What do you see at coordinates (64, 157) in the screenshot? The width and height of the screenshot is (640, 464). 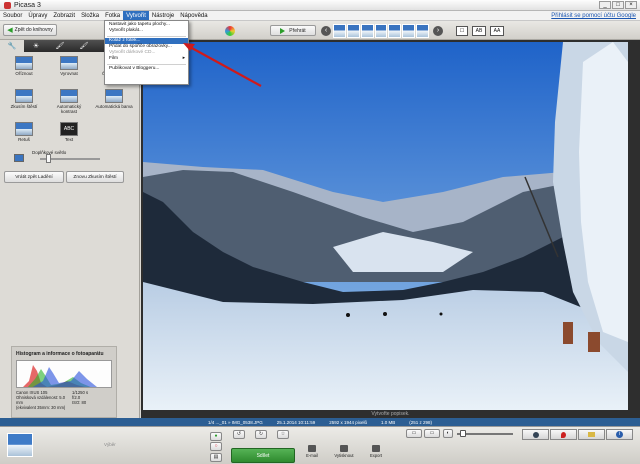 I see `fill-light-slider: Doplňkové světlo` at bounding box center [64, 157].